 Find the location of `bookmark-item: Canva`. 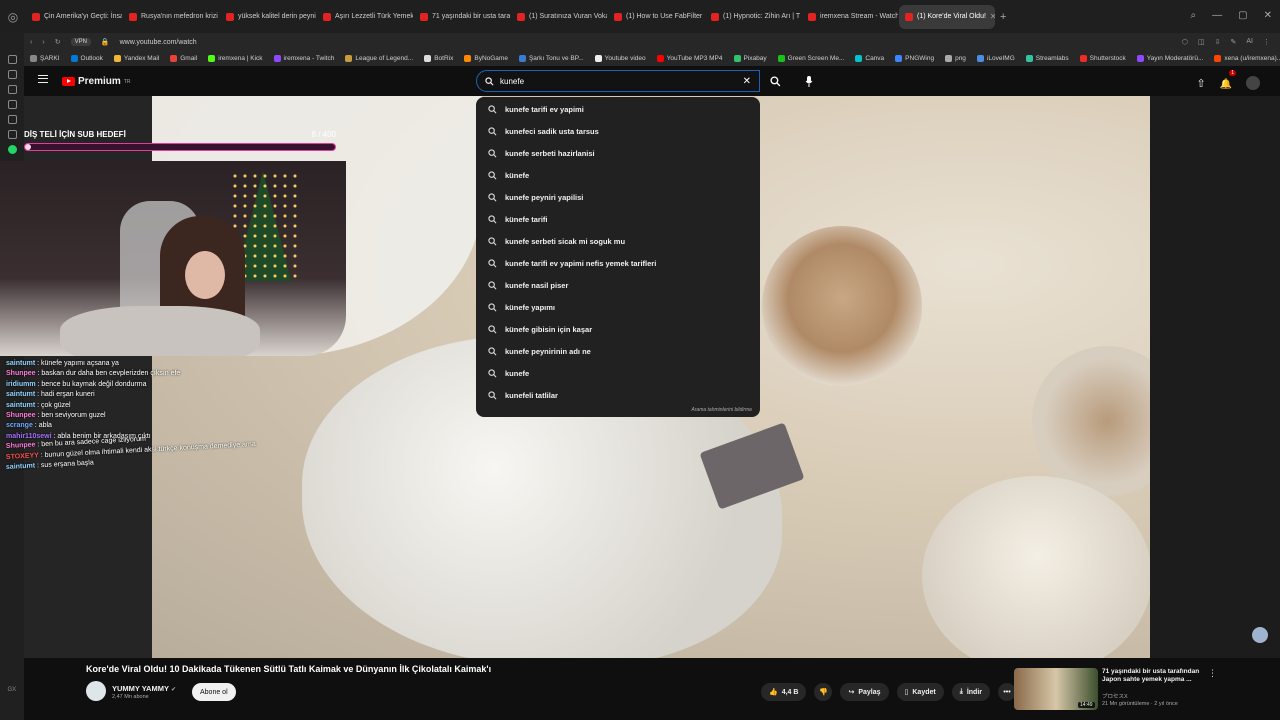

bookmark-item: Canva is located at coordinates (869, 58).